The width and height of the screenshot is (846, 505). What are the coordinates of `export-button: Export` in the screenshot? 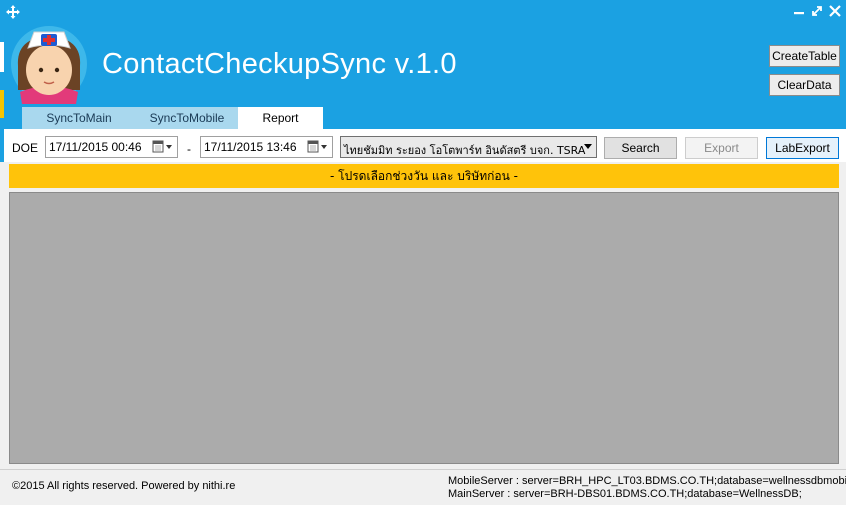 It's located at (721, 148).